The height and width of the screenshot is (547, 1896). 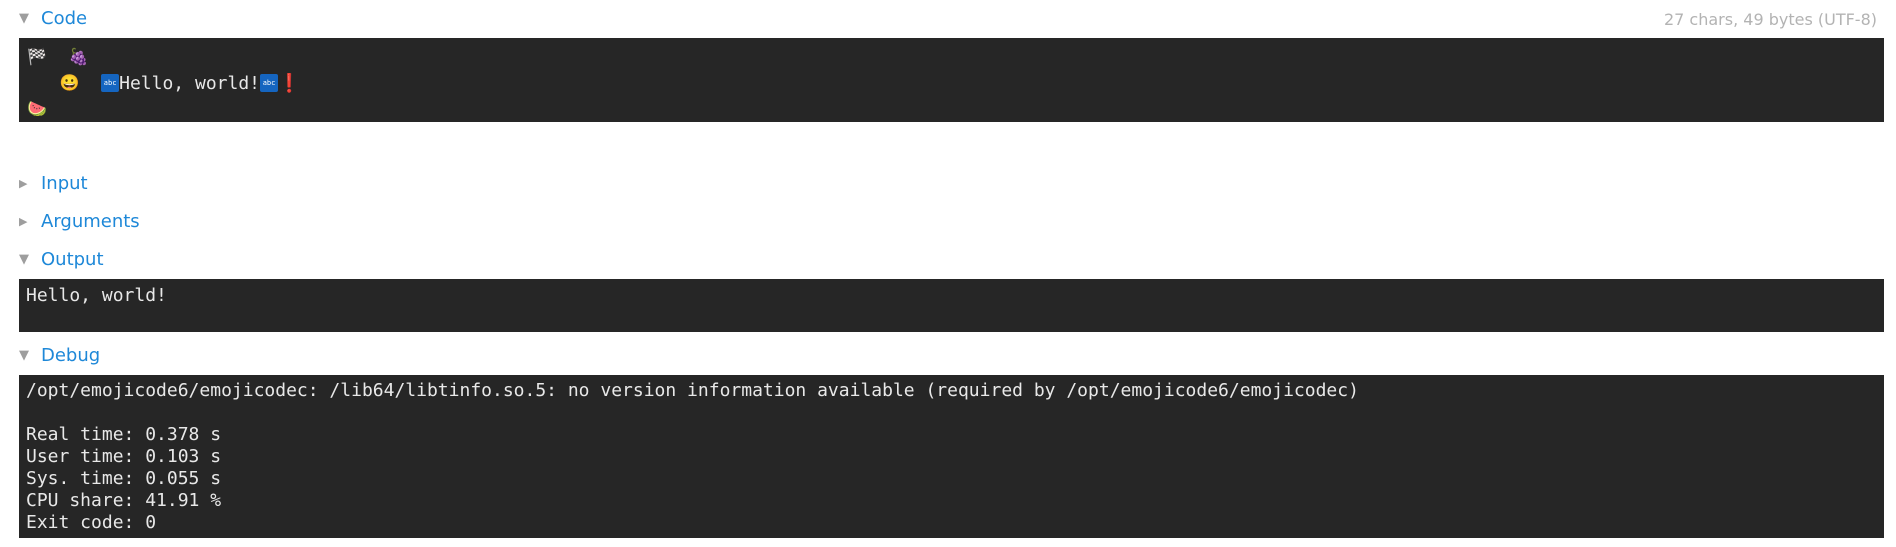 I want to click on code-section-header: ▼ Code 27 chars, 49 bytes (UTF-8), so click(x=948, y=18).